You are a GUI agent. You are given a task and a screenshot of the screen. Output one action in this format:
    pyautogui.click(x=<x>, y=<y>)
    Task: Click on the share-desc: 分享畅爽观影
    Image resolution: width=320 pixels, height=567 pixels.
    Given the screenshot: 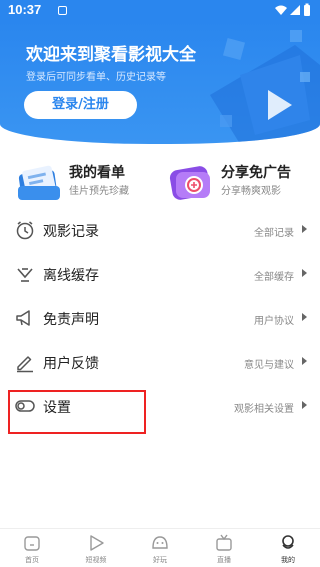 What is the action you would take?
    pyautogui.click(x=251, y=191)
    